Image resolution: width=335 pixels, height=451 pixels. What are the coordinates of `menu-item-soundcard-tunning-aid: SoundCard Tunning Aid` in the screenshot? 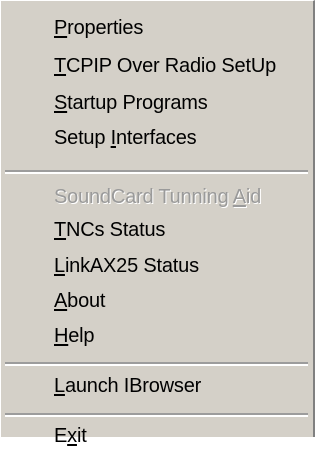 It's located at (158, 197).